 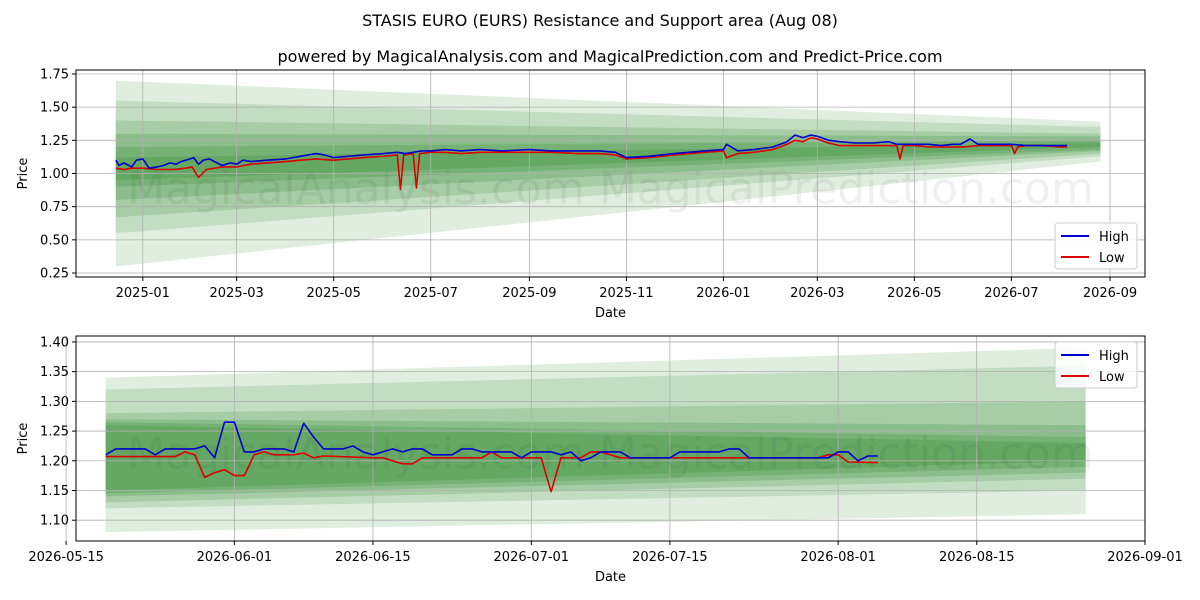 What do you see at coordinates (914, 293) in the screenshot?
I see `x-tick-label: 2026-05` at bounding box center [914, 293].